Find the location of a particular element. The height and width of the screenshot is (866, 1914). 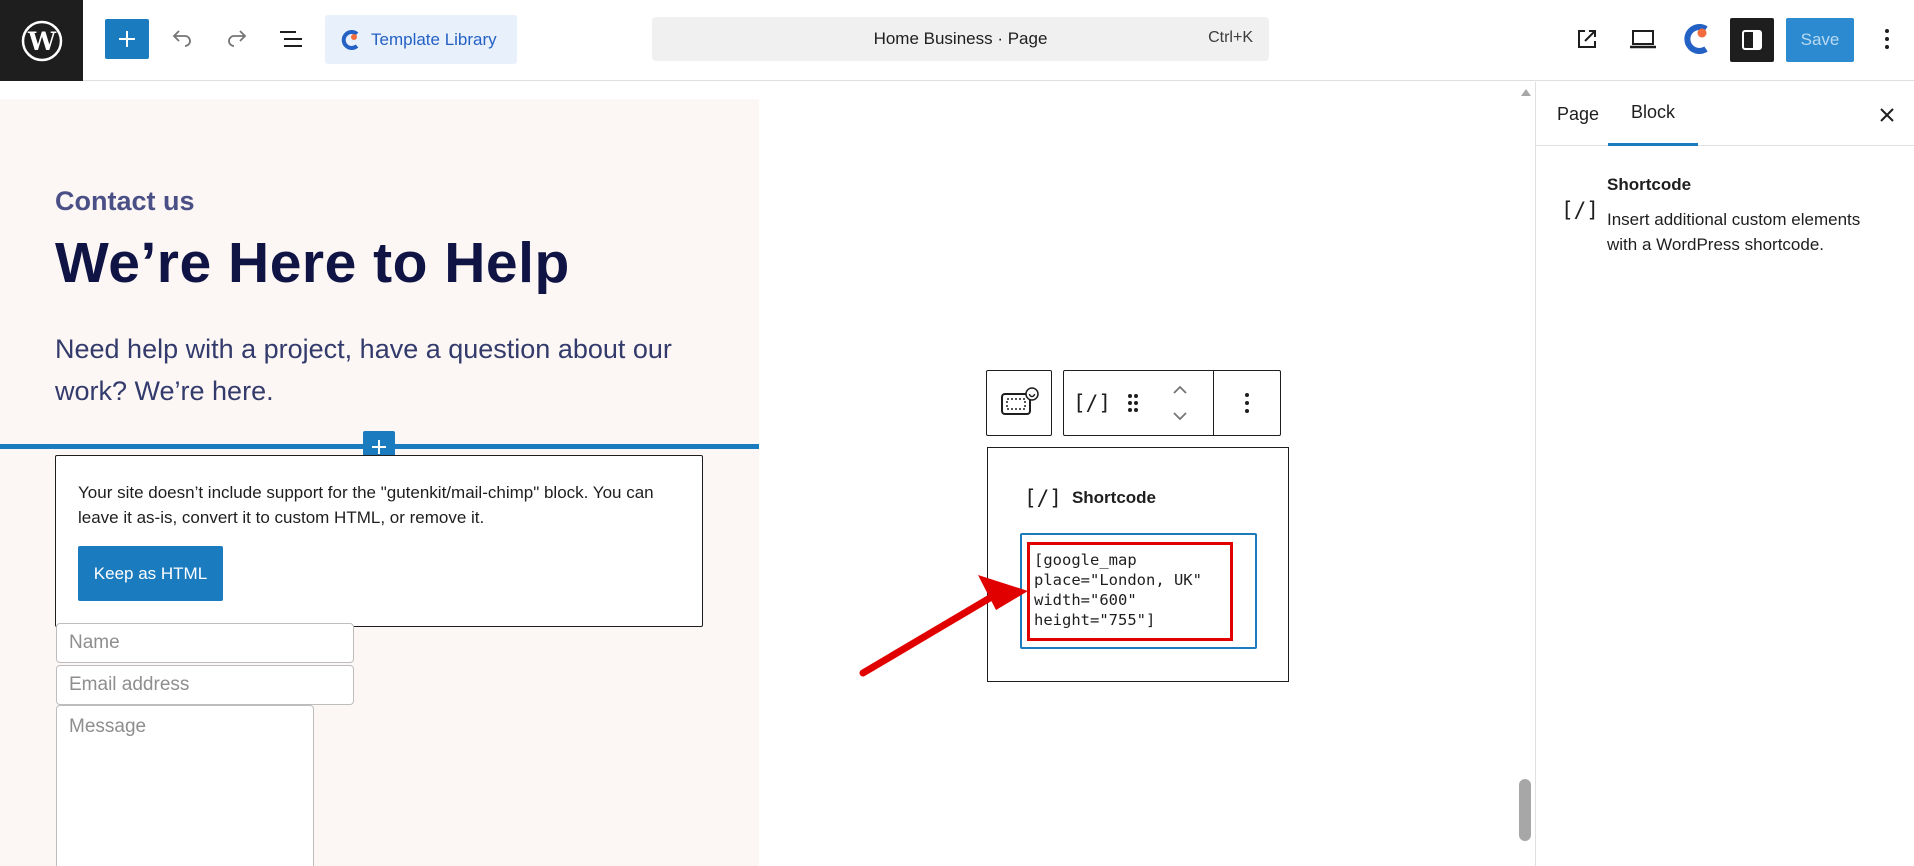

sidebar-tabs: Page Block is located at coordinates (1725, 114).